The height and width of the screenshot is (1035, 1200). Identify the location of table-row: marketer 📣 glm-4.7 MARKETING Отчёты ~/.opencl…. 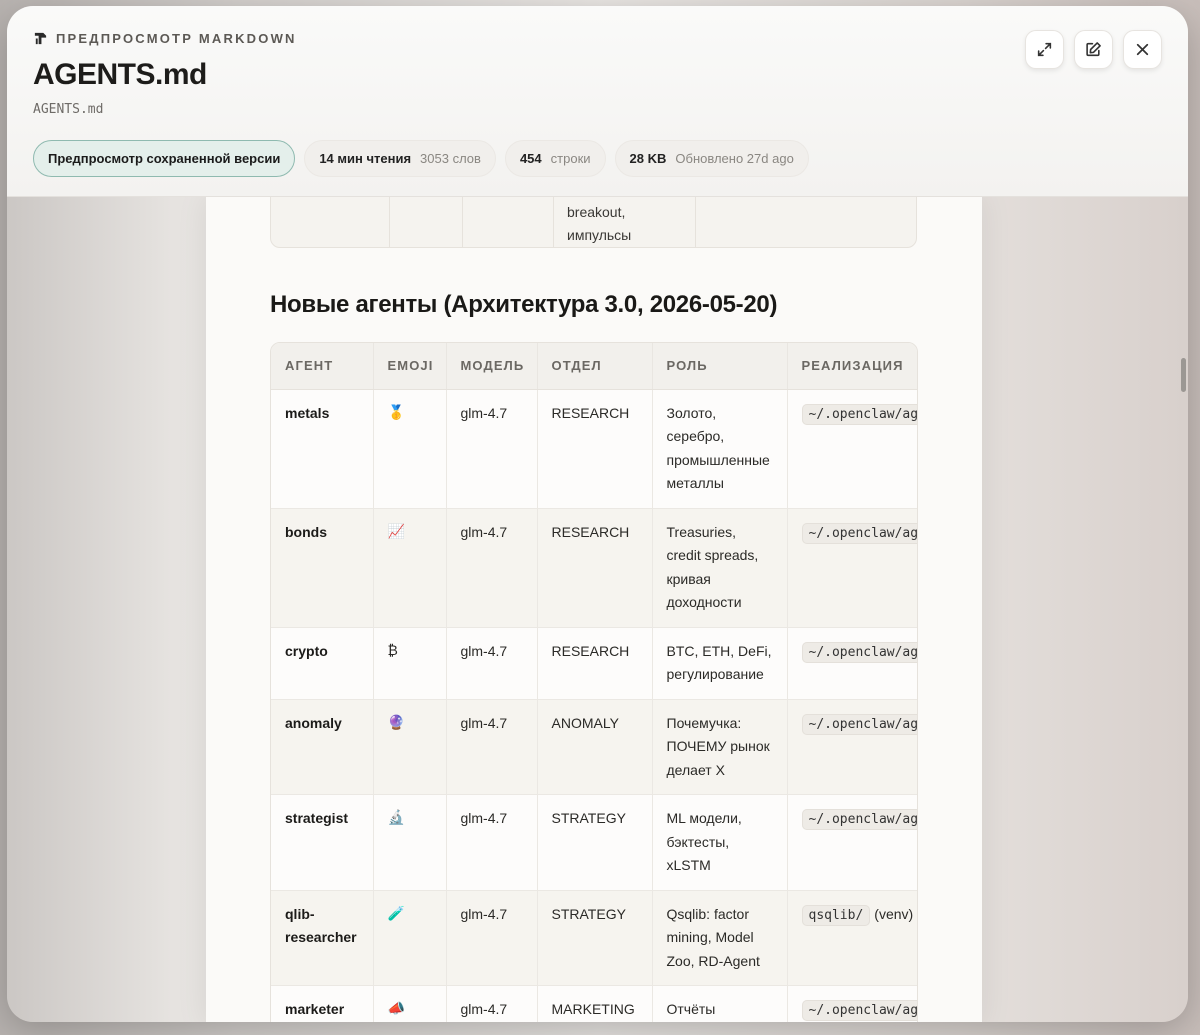
(594, 1003).